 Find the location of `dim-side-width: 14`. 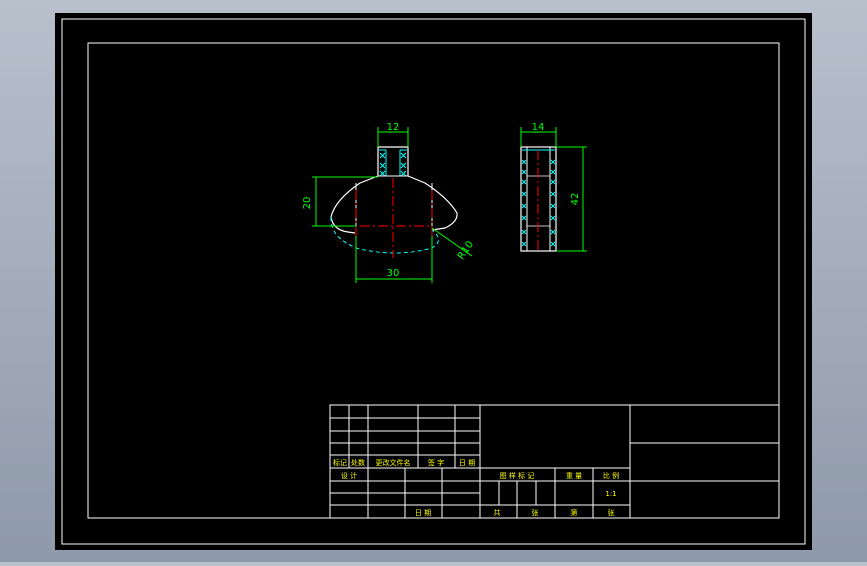

dim-side-width: 14 is located at coordinates (538, 127).